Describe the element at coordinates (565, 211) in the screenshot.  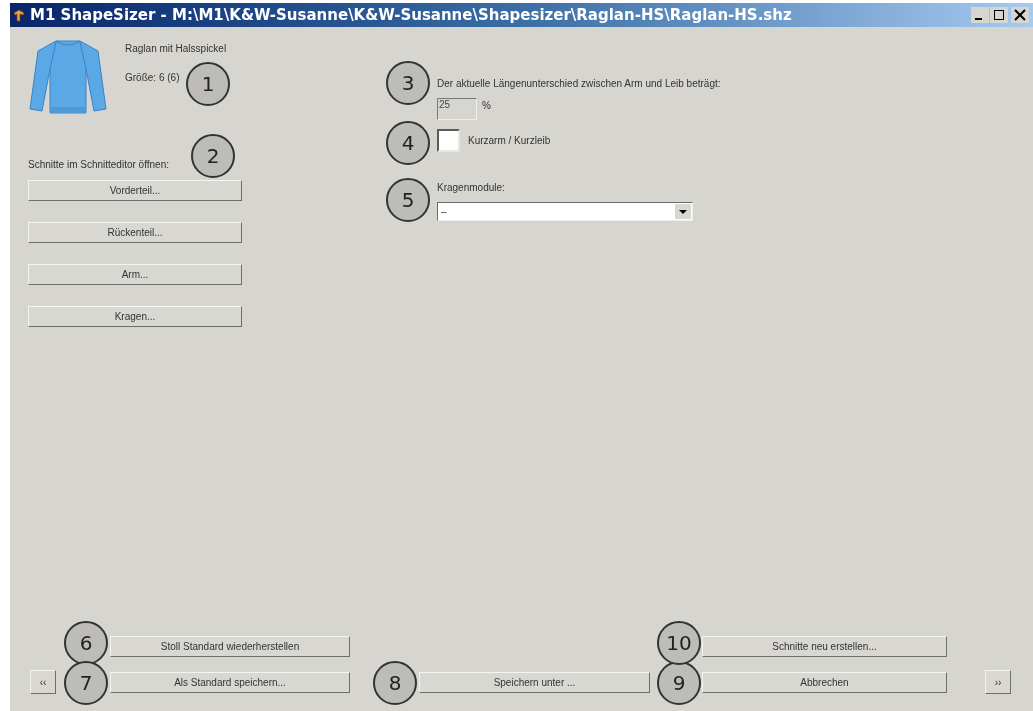
I see `collar-dropdown: –` at that location.